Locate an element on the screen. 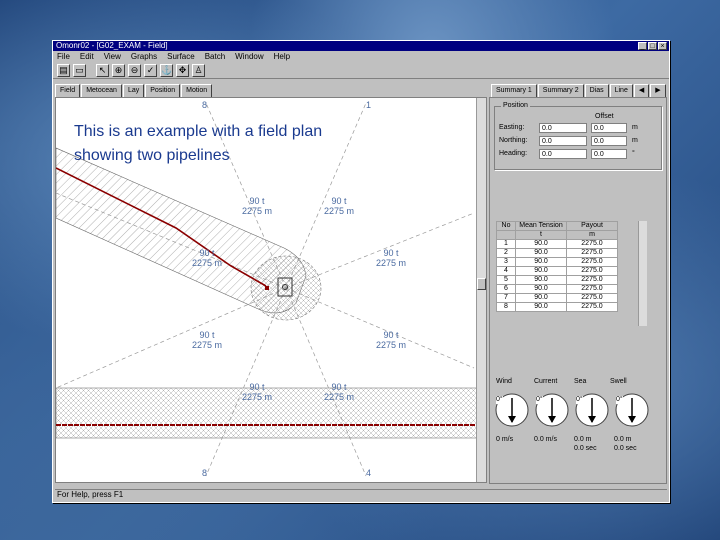 This screenshot has height=540, width=720. menu-surface: Surface is located at coordinates (181, 56).